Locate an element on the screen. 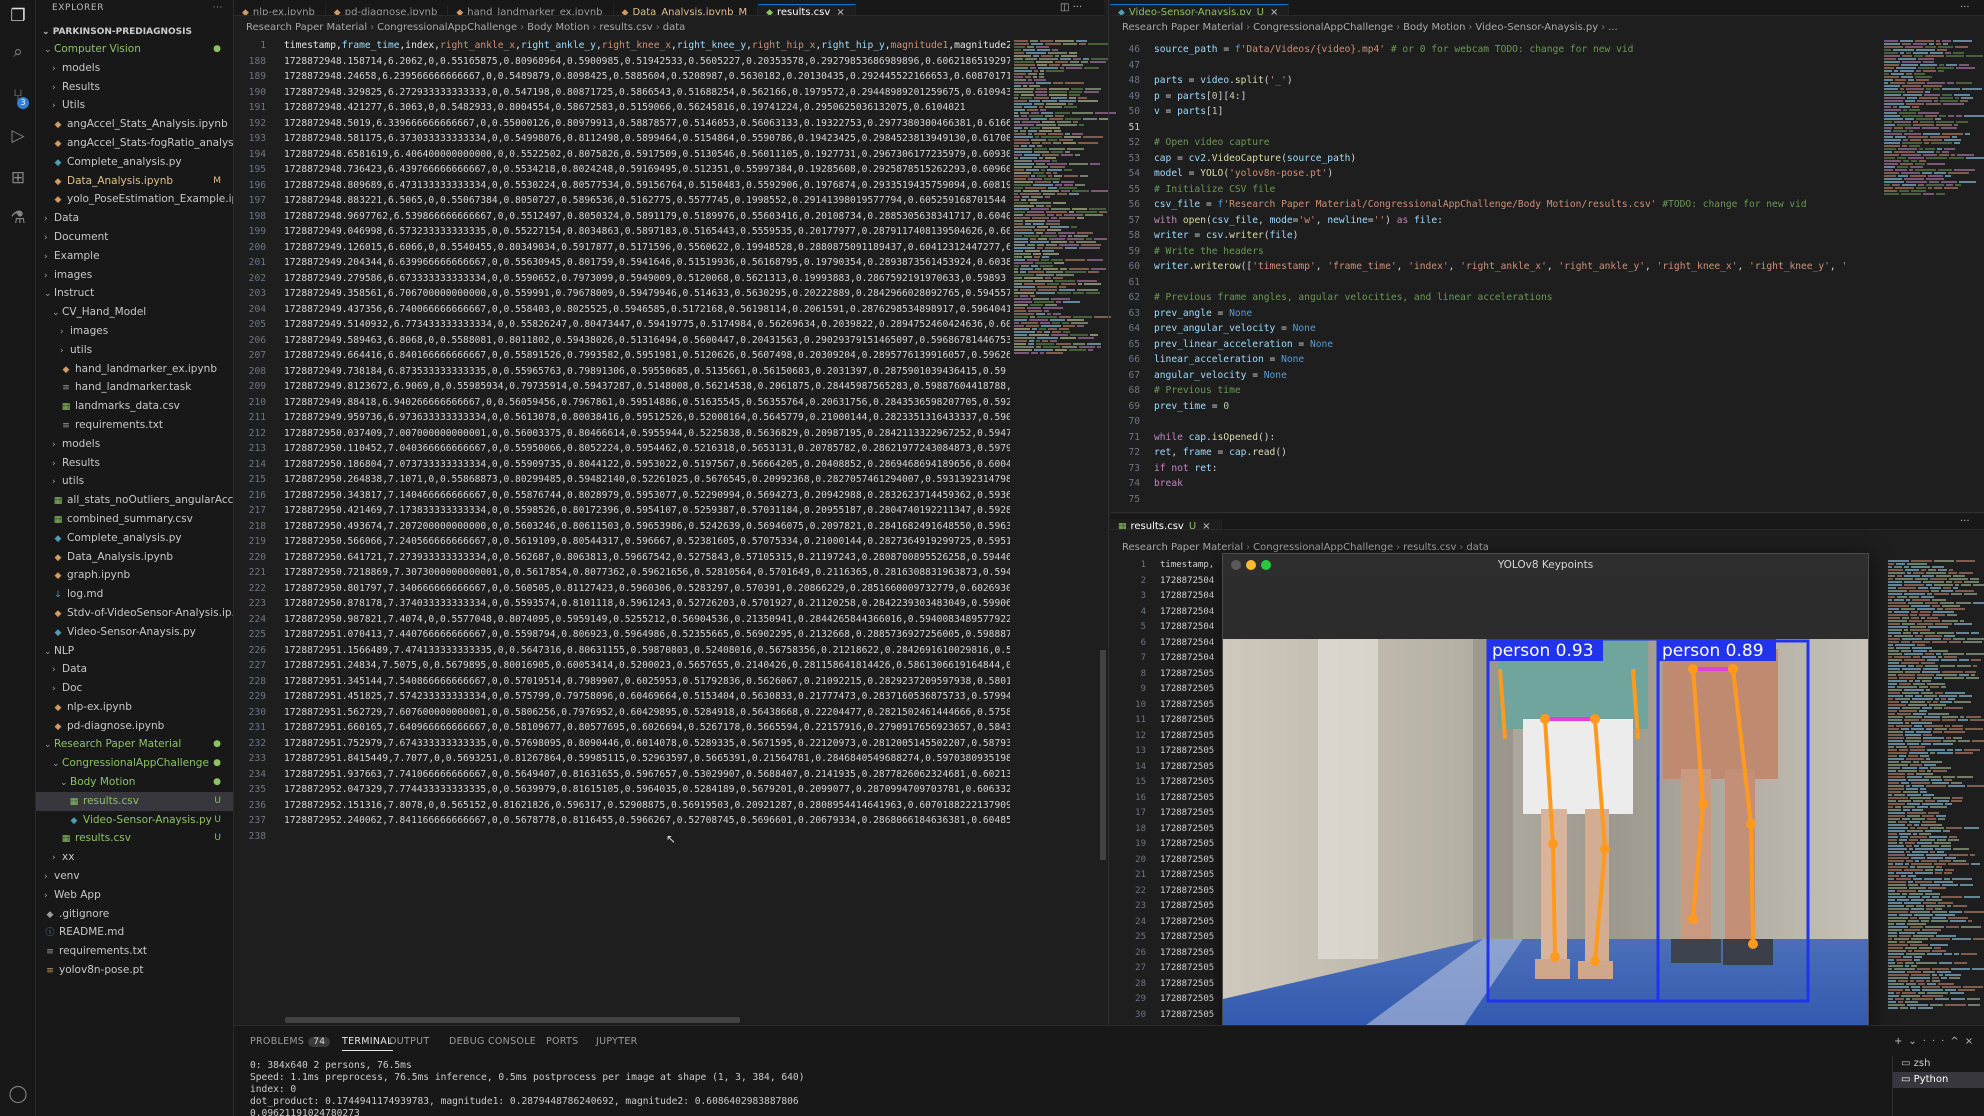 The height and width of the screenshot is (1116, 1984). panel-tab-debug-console: DEBUG CONSOLE is located at coordinates (492, 1041).